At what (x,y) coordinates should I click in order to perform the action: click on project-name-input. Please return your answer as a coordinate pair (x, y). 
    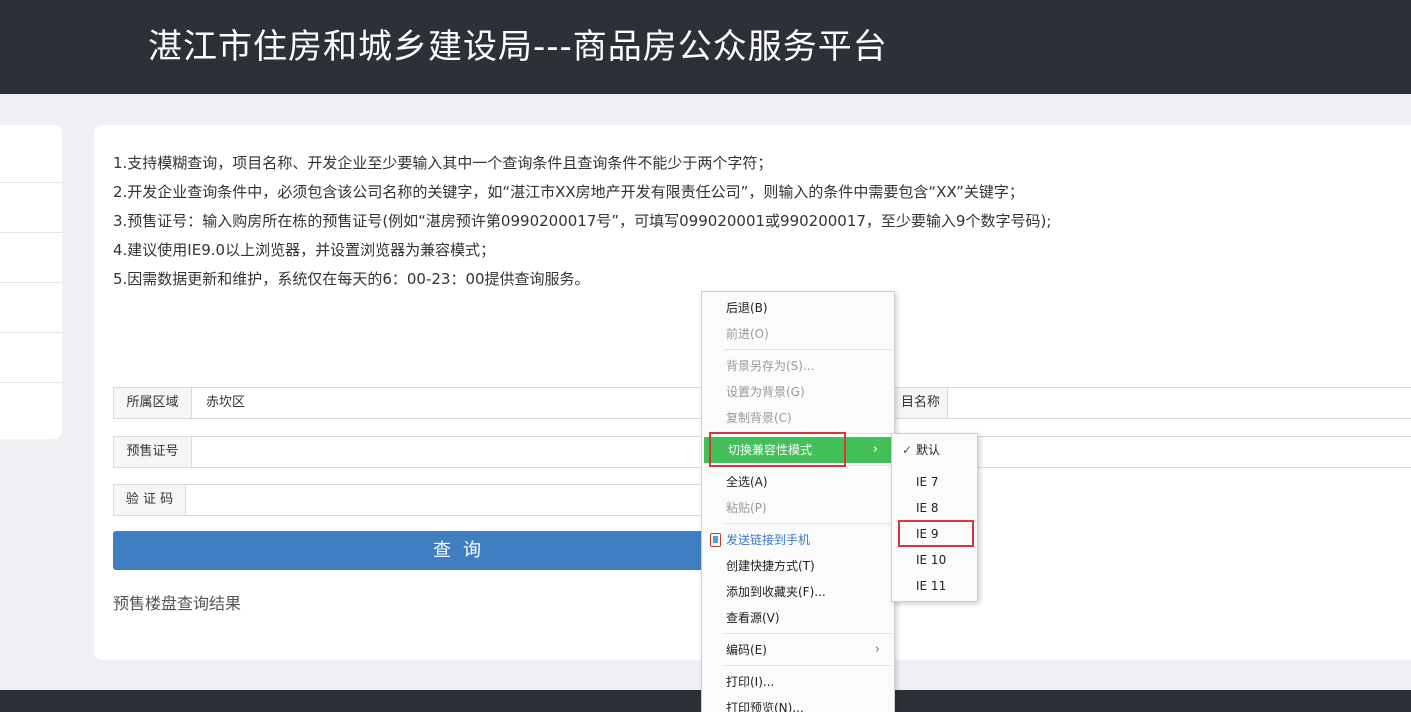
    Looking at the image, I should click on (1180, 403).